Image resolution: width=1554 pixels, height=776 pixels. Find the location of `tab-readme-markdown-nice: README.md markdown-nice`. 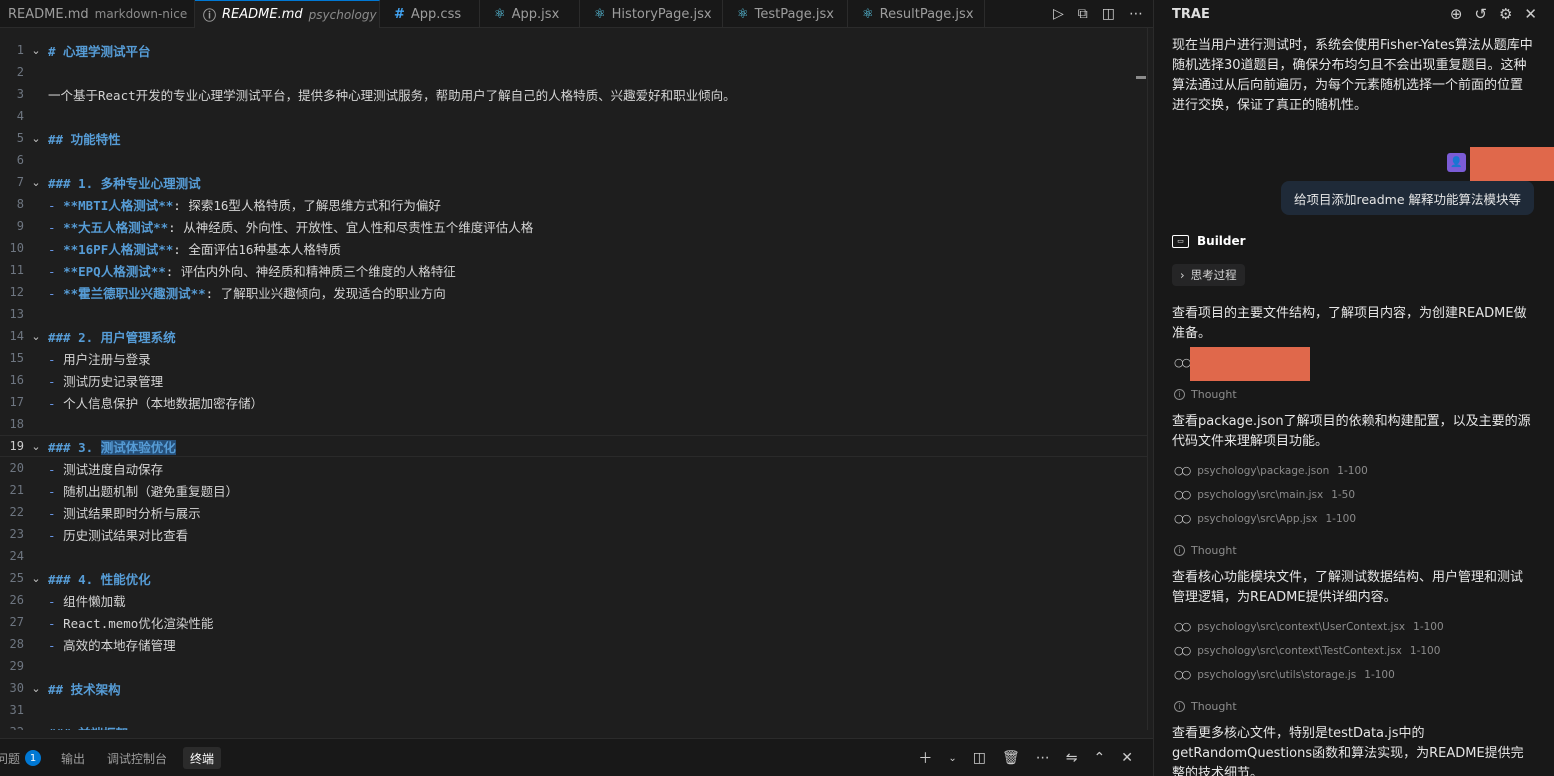

tab-readme-markdown-nice: README.md markdown-nice is located at coordinates (97, 14).